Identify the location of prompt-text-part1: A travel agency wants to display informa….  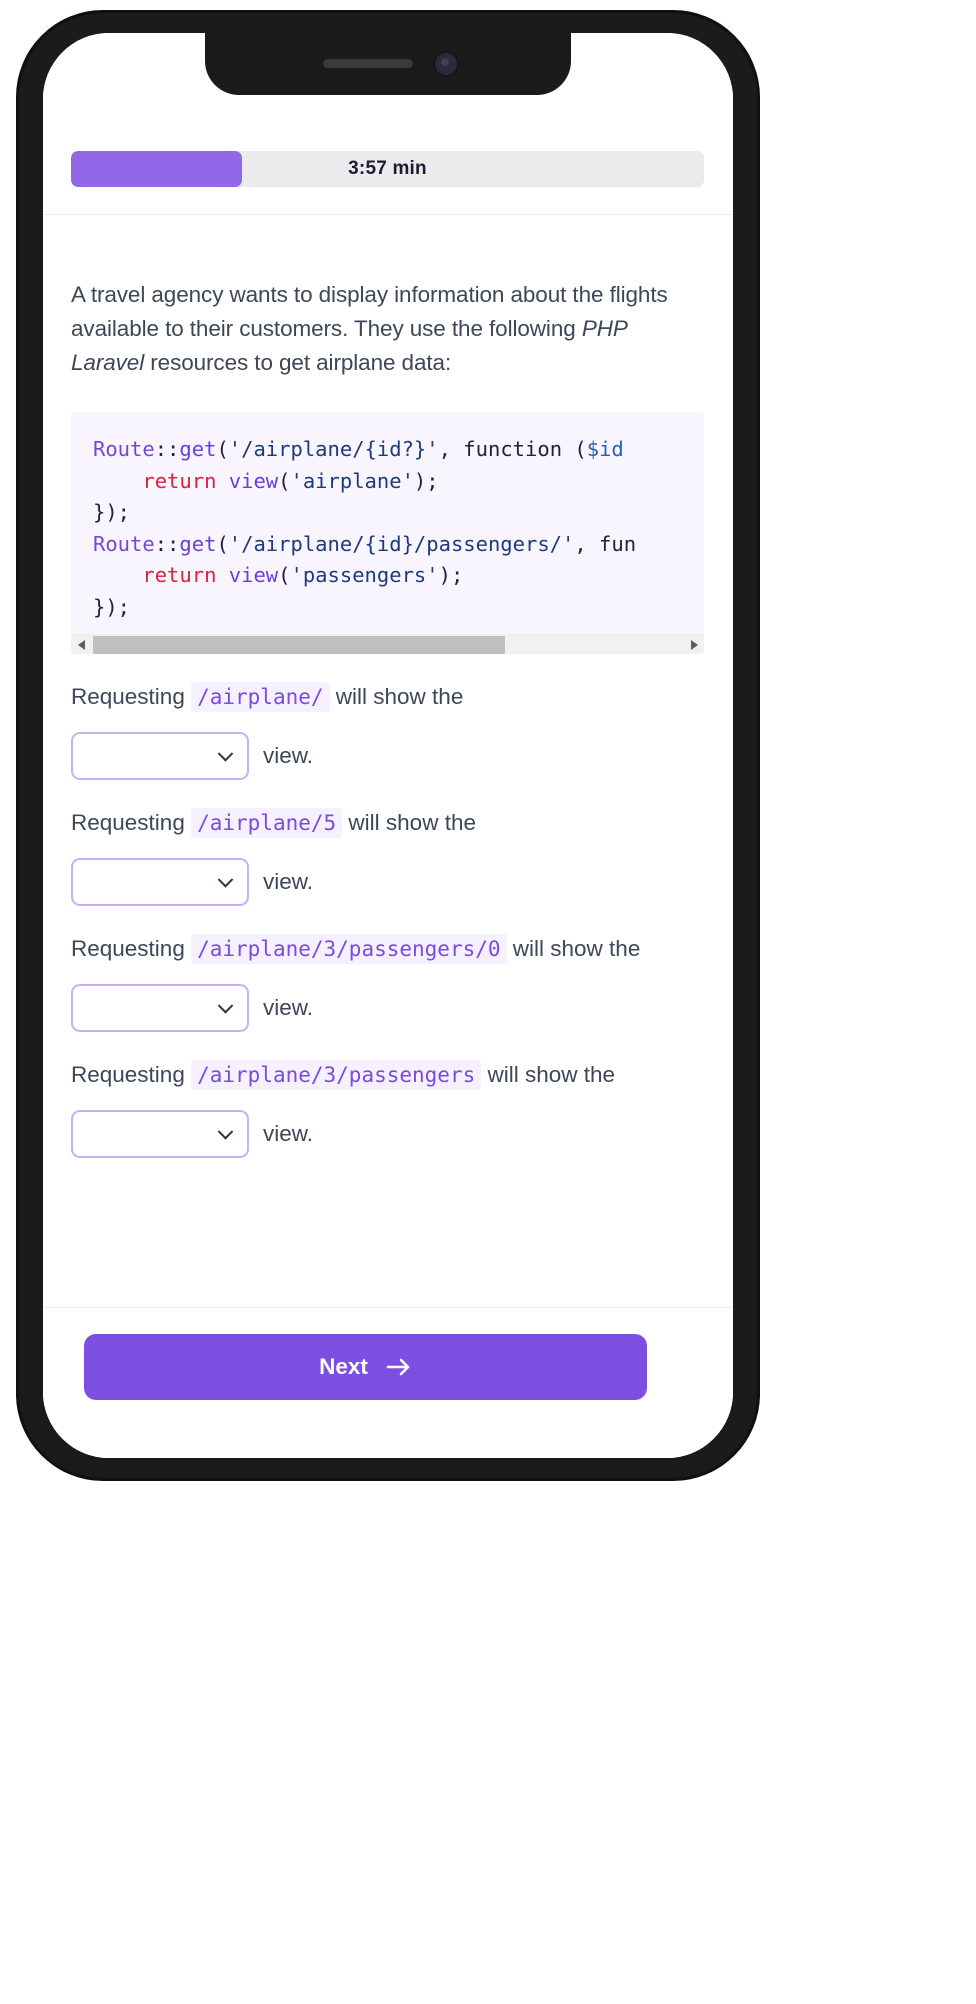
(369, 311).